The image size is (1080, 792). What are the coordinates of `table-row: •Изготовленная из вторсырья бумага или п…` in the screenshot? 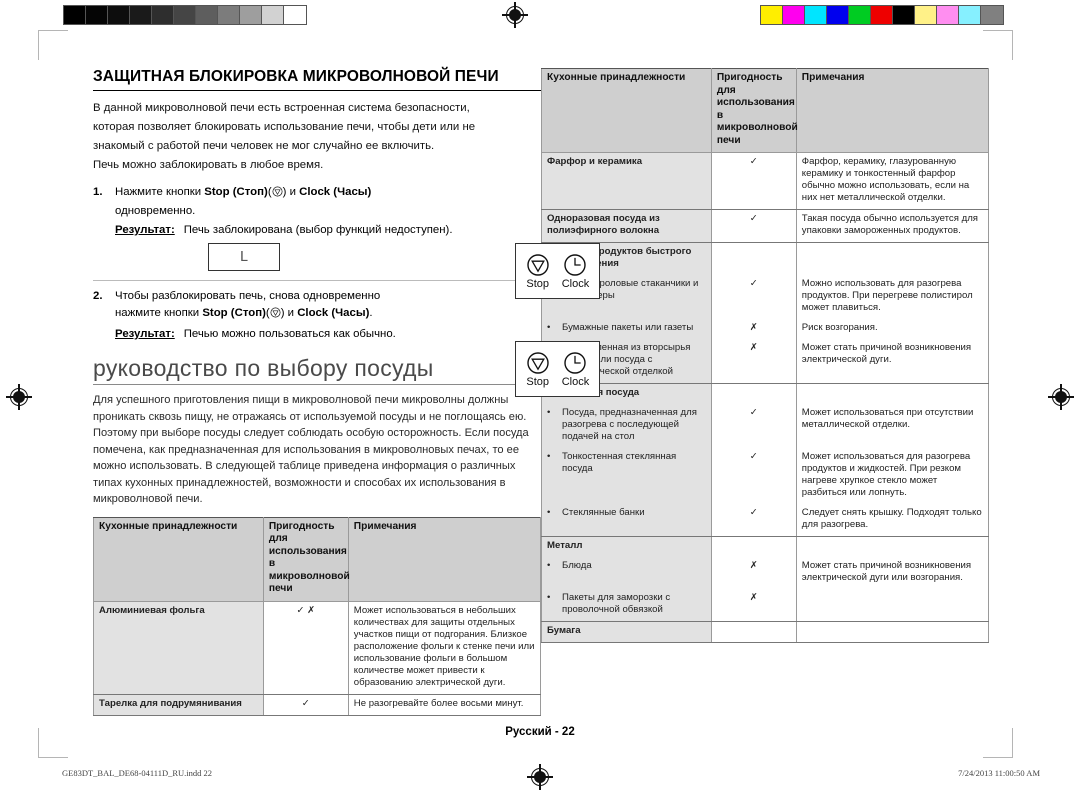 It's located at (765, 361).